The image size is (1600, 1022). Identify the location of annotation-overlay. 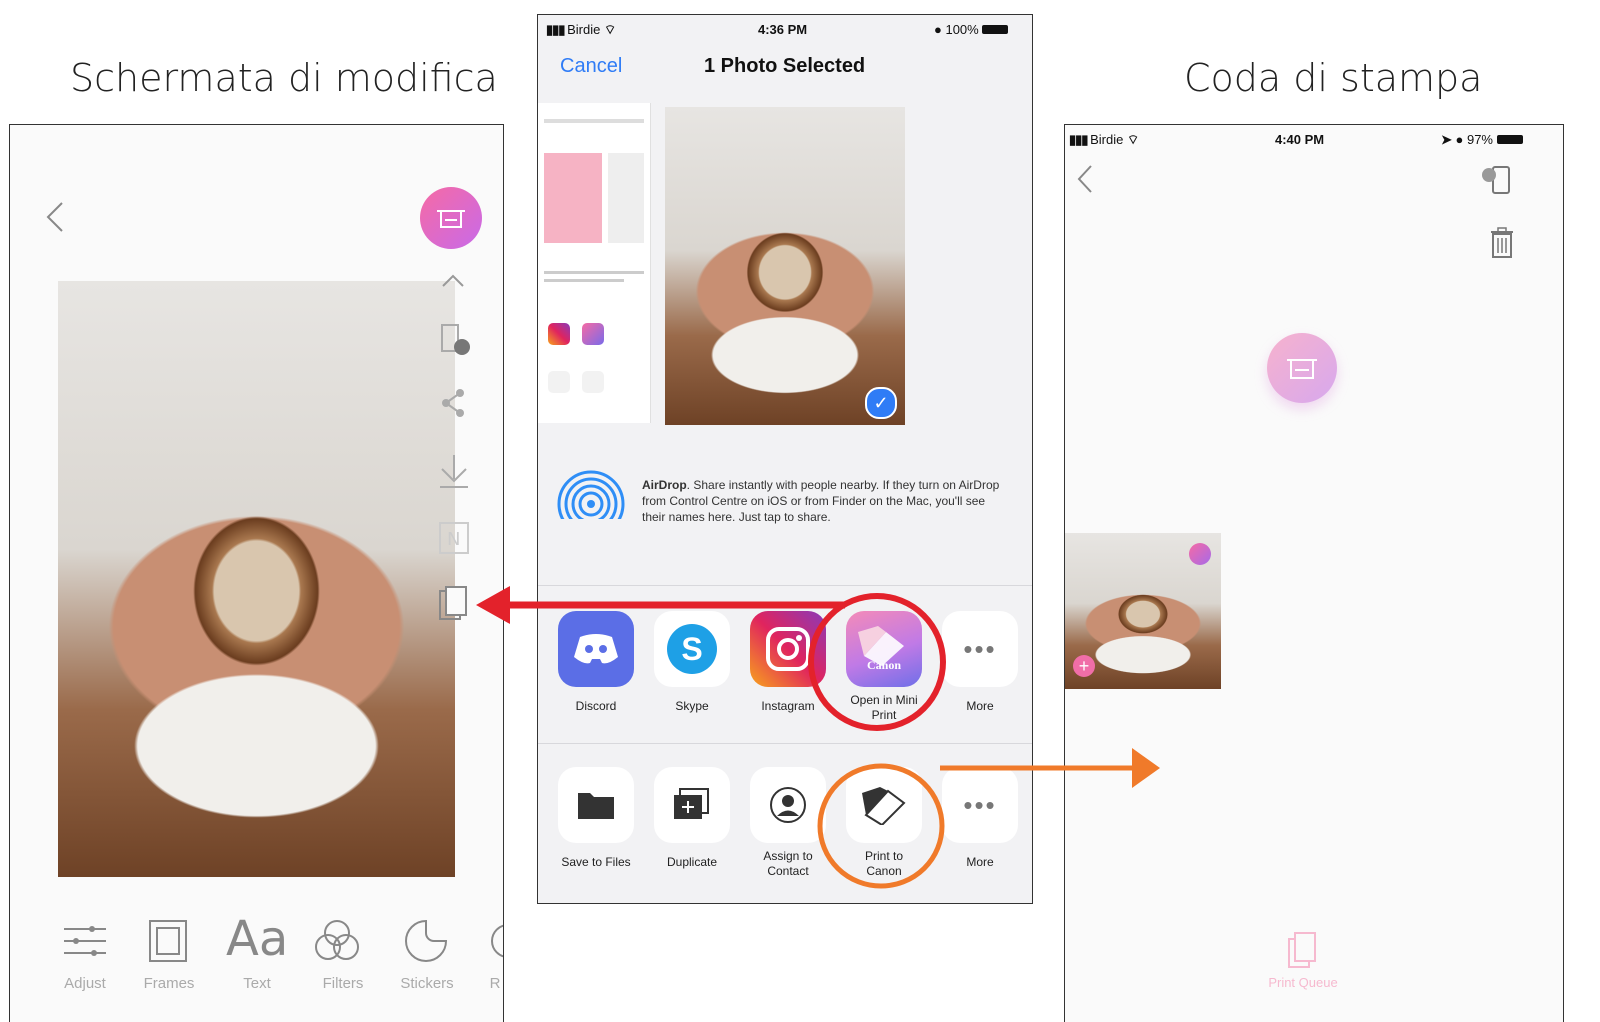
(818, 737).